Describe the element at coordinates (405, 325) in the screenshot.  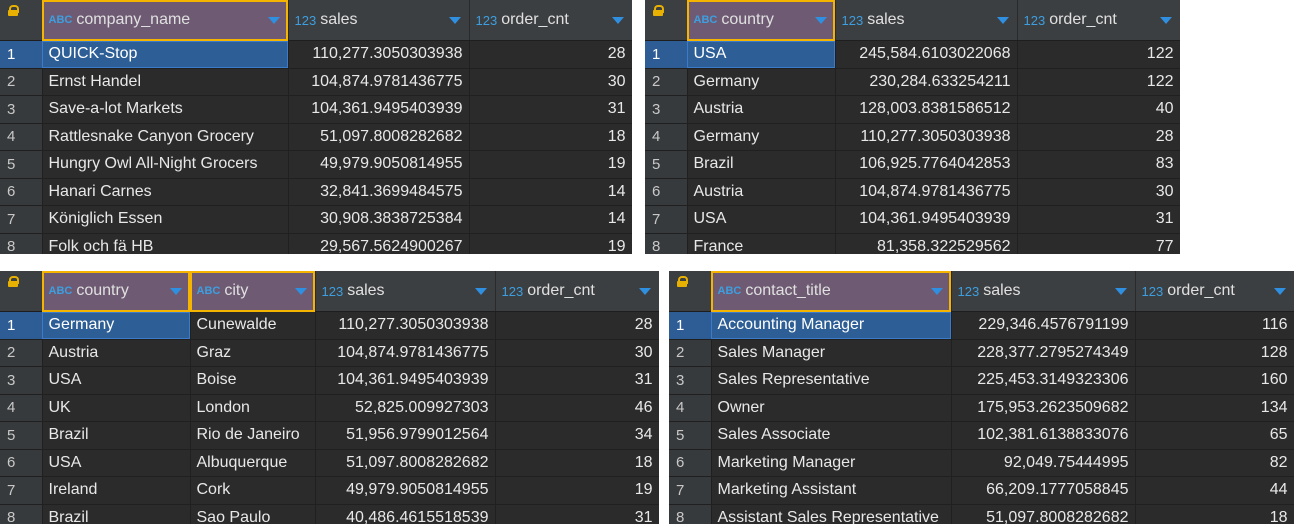
I see `table-cell: 110,277.3050303938` at that location.